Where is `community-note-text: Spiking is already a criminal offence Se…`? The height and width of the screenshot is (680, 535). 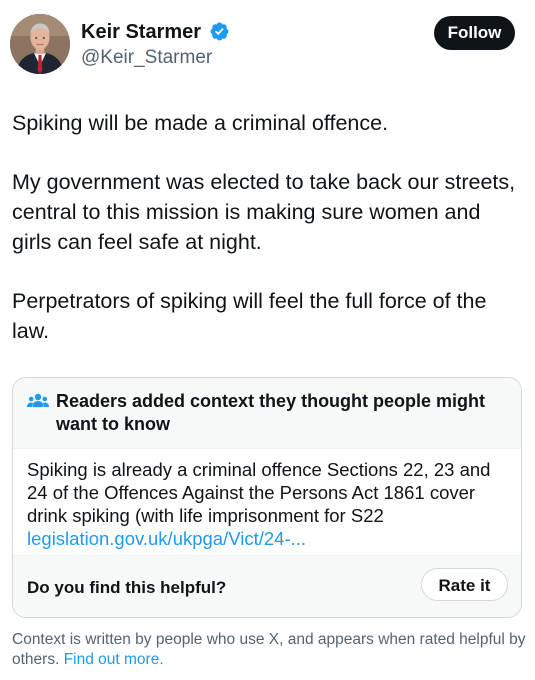
community-note-text: Spiking is already a criminal offence Se… is located at coordinates (267, 504).